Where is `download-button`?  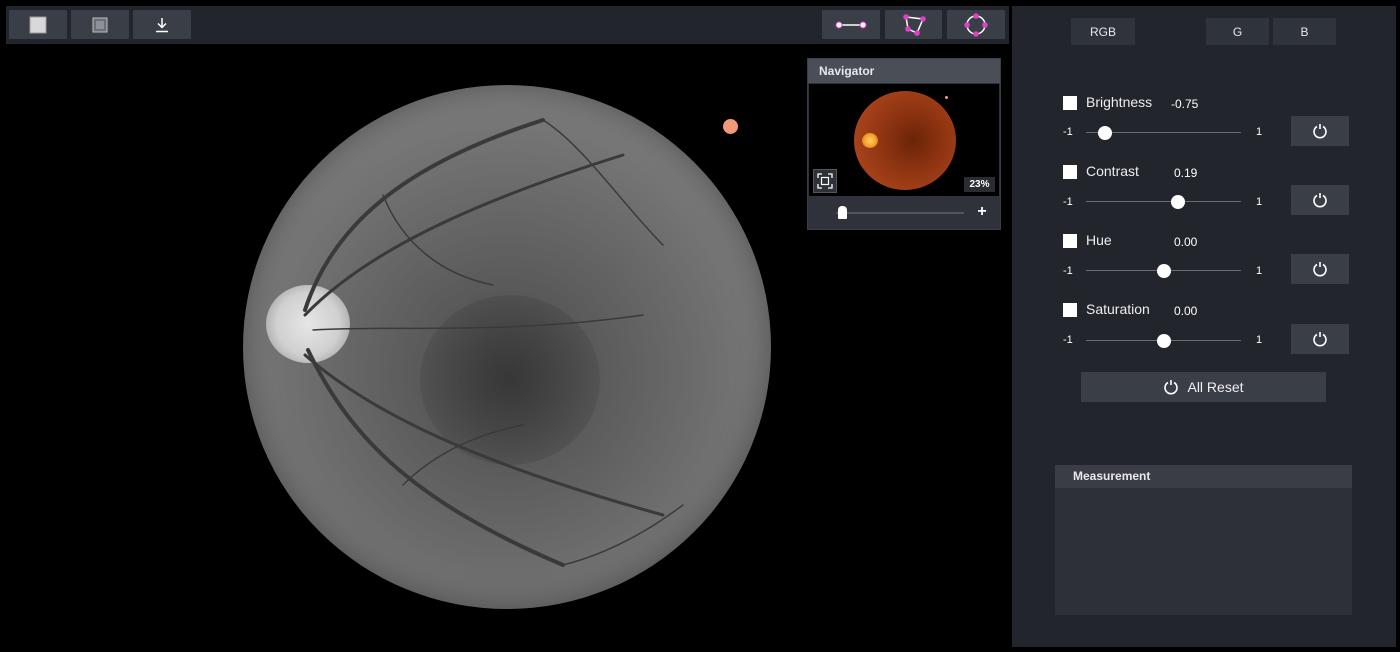
download-button is located at coordinates (162, 24).